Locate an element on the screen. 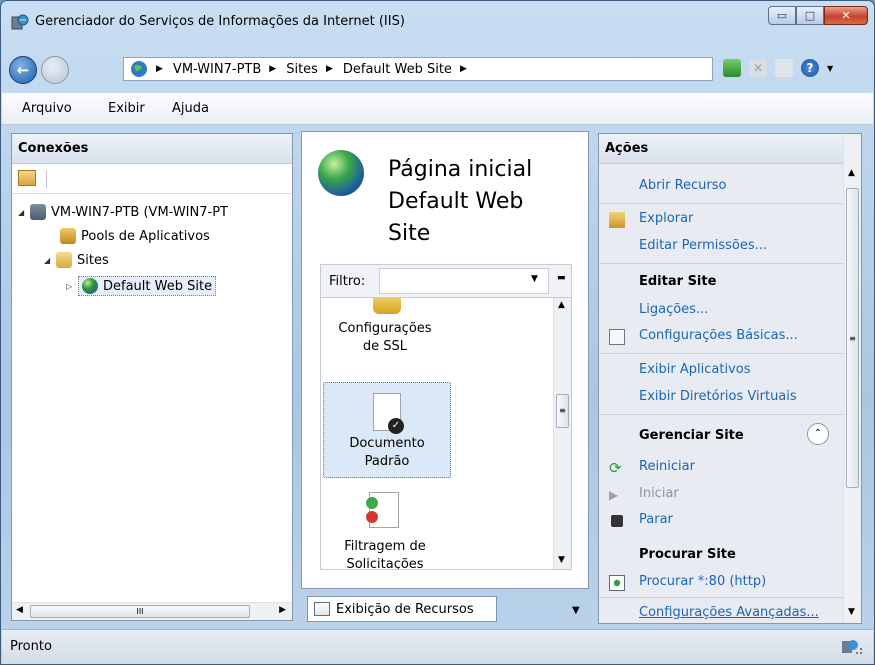  action-restart: Reiniciar is located at coordinates (667, 466).